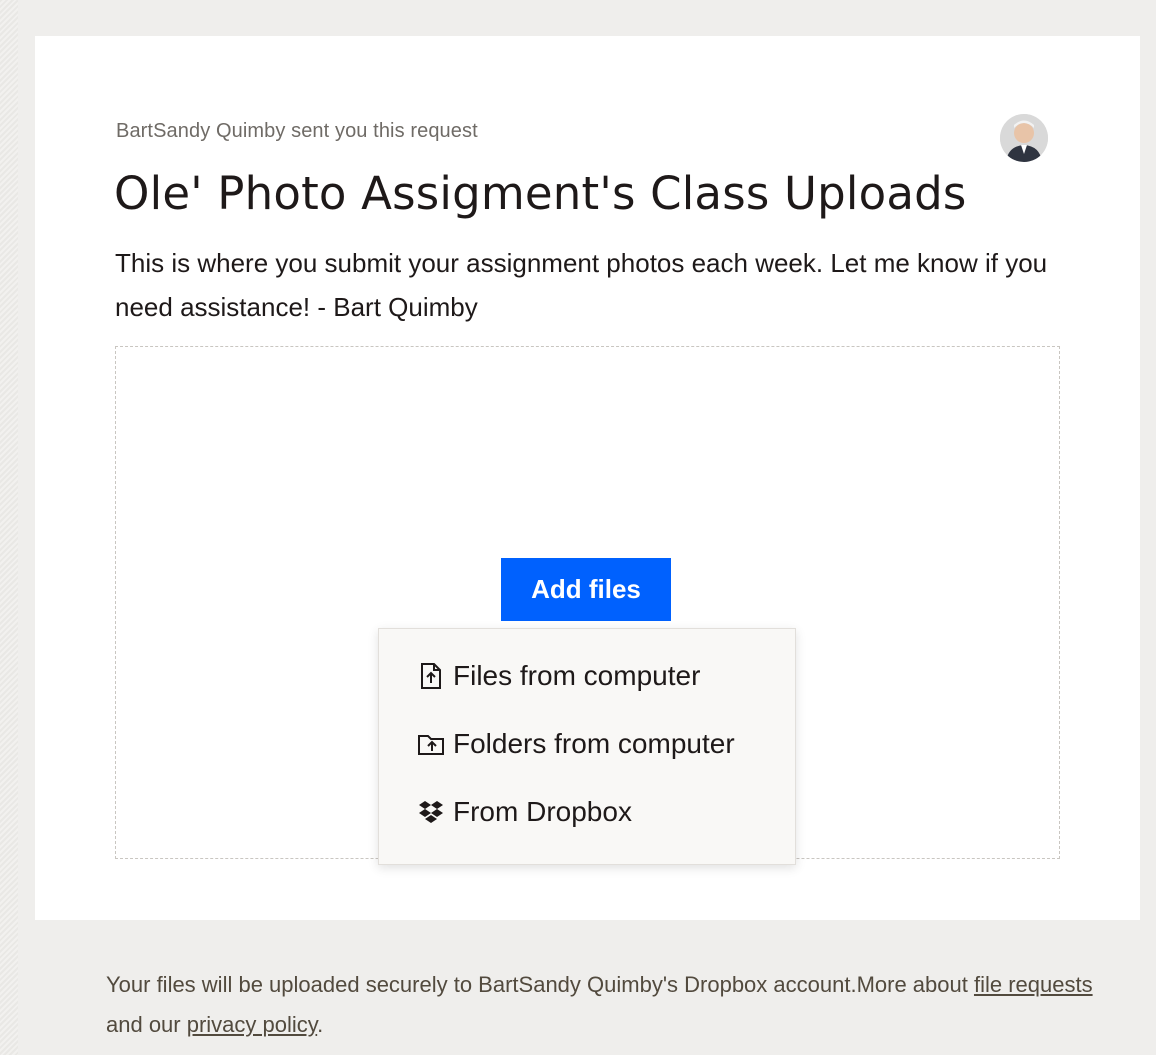 The image size is (1156, 1055). What do you see at coordinates (1033, 984) in the screenshot?
I see `file-requests-link: file requests` at bounding box center [1033, 984].